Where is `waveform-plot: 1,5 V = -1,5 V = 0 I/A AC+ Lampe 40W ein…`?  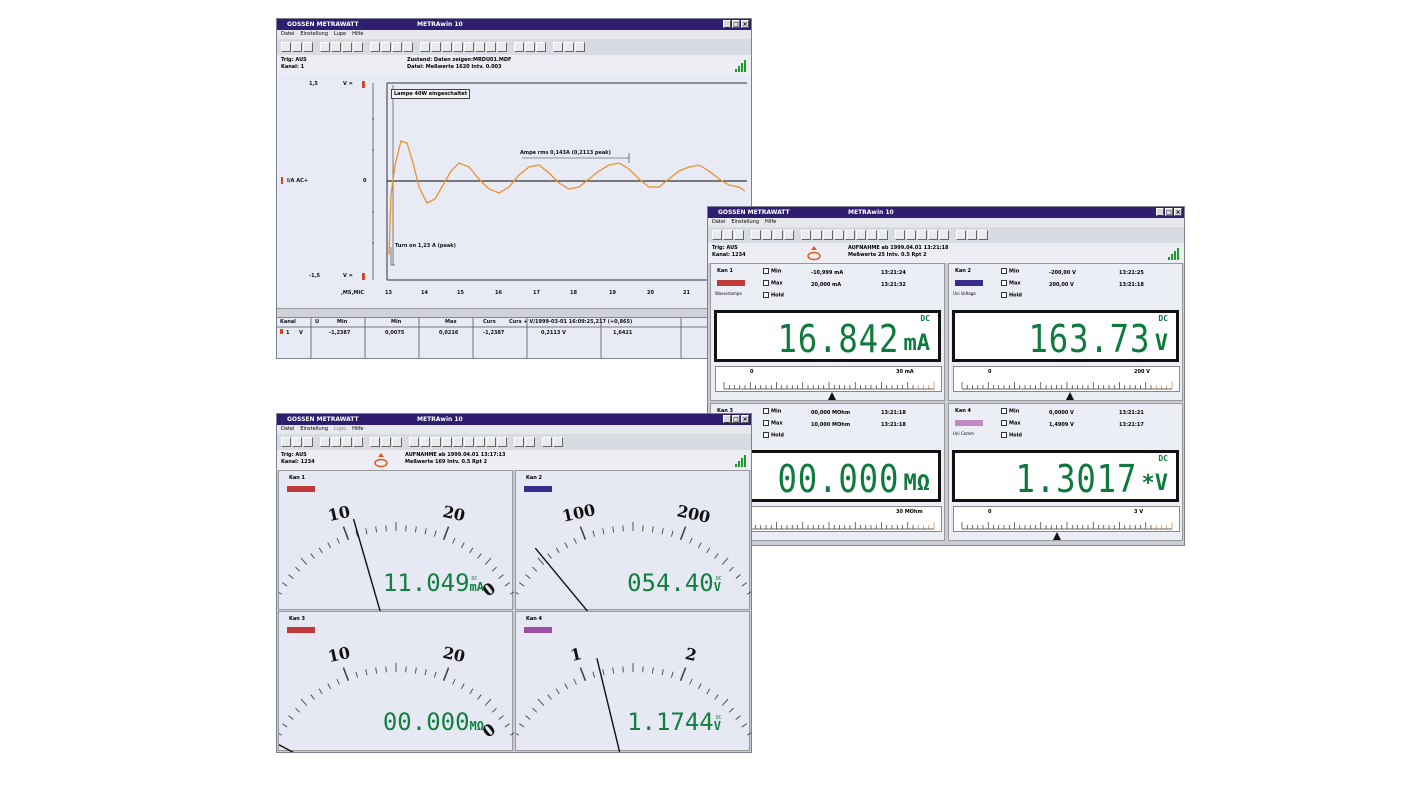 waveform-plot: 1,5 V = -1,5 V = 0 I/A AC+ Lampe 40W ein… is located at coordinates (514, 196).